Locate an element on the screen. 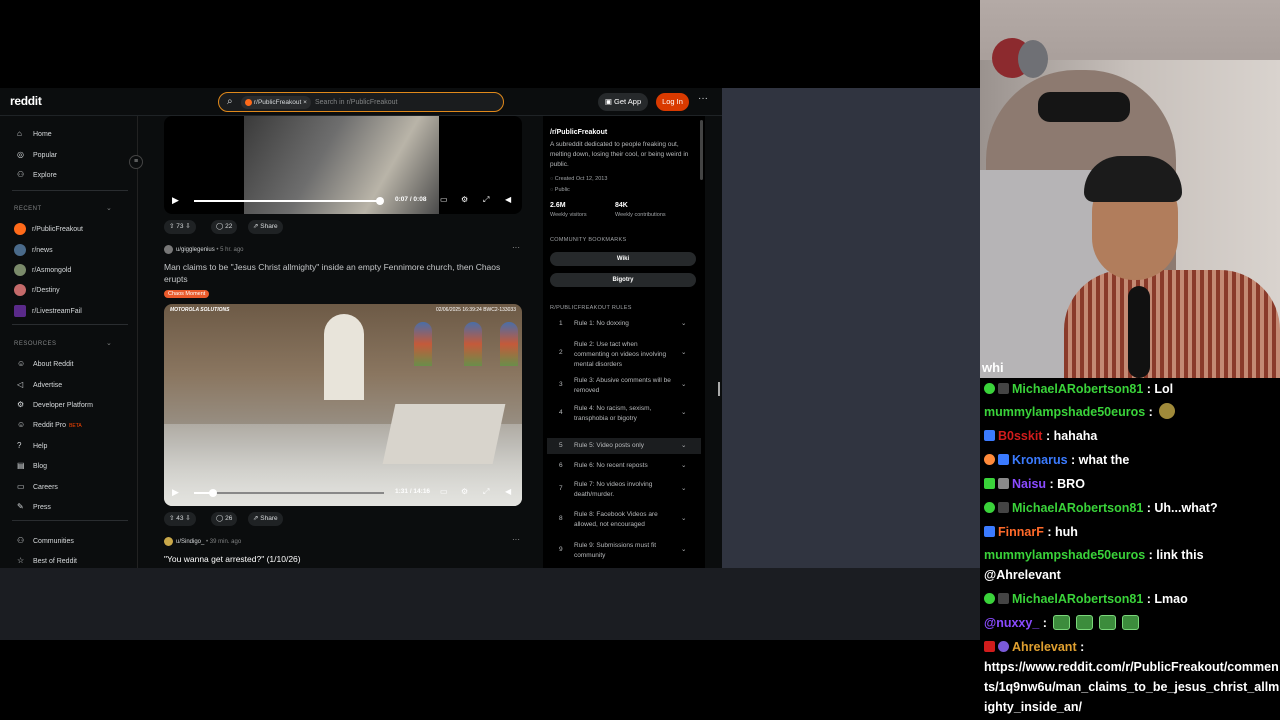 Image resolution: width=1280 pixels, height=720 pixels. chat-username: FinnarF is located at coordinates (1021, 532).